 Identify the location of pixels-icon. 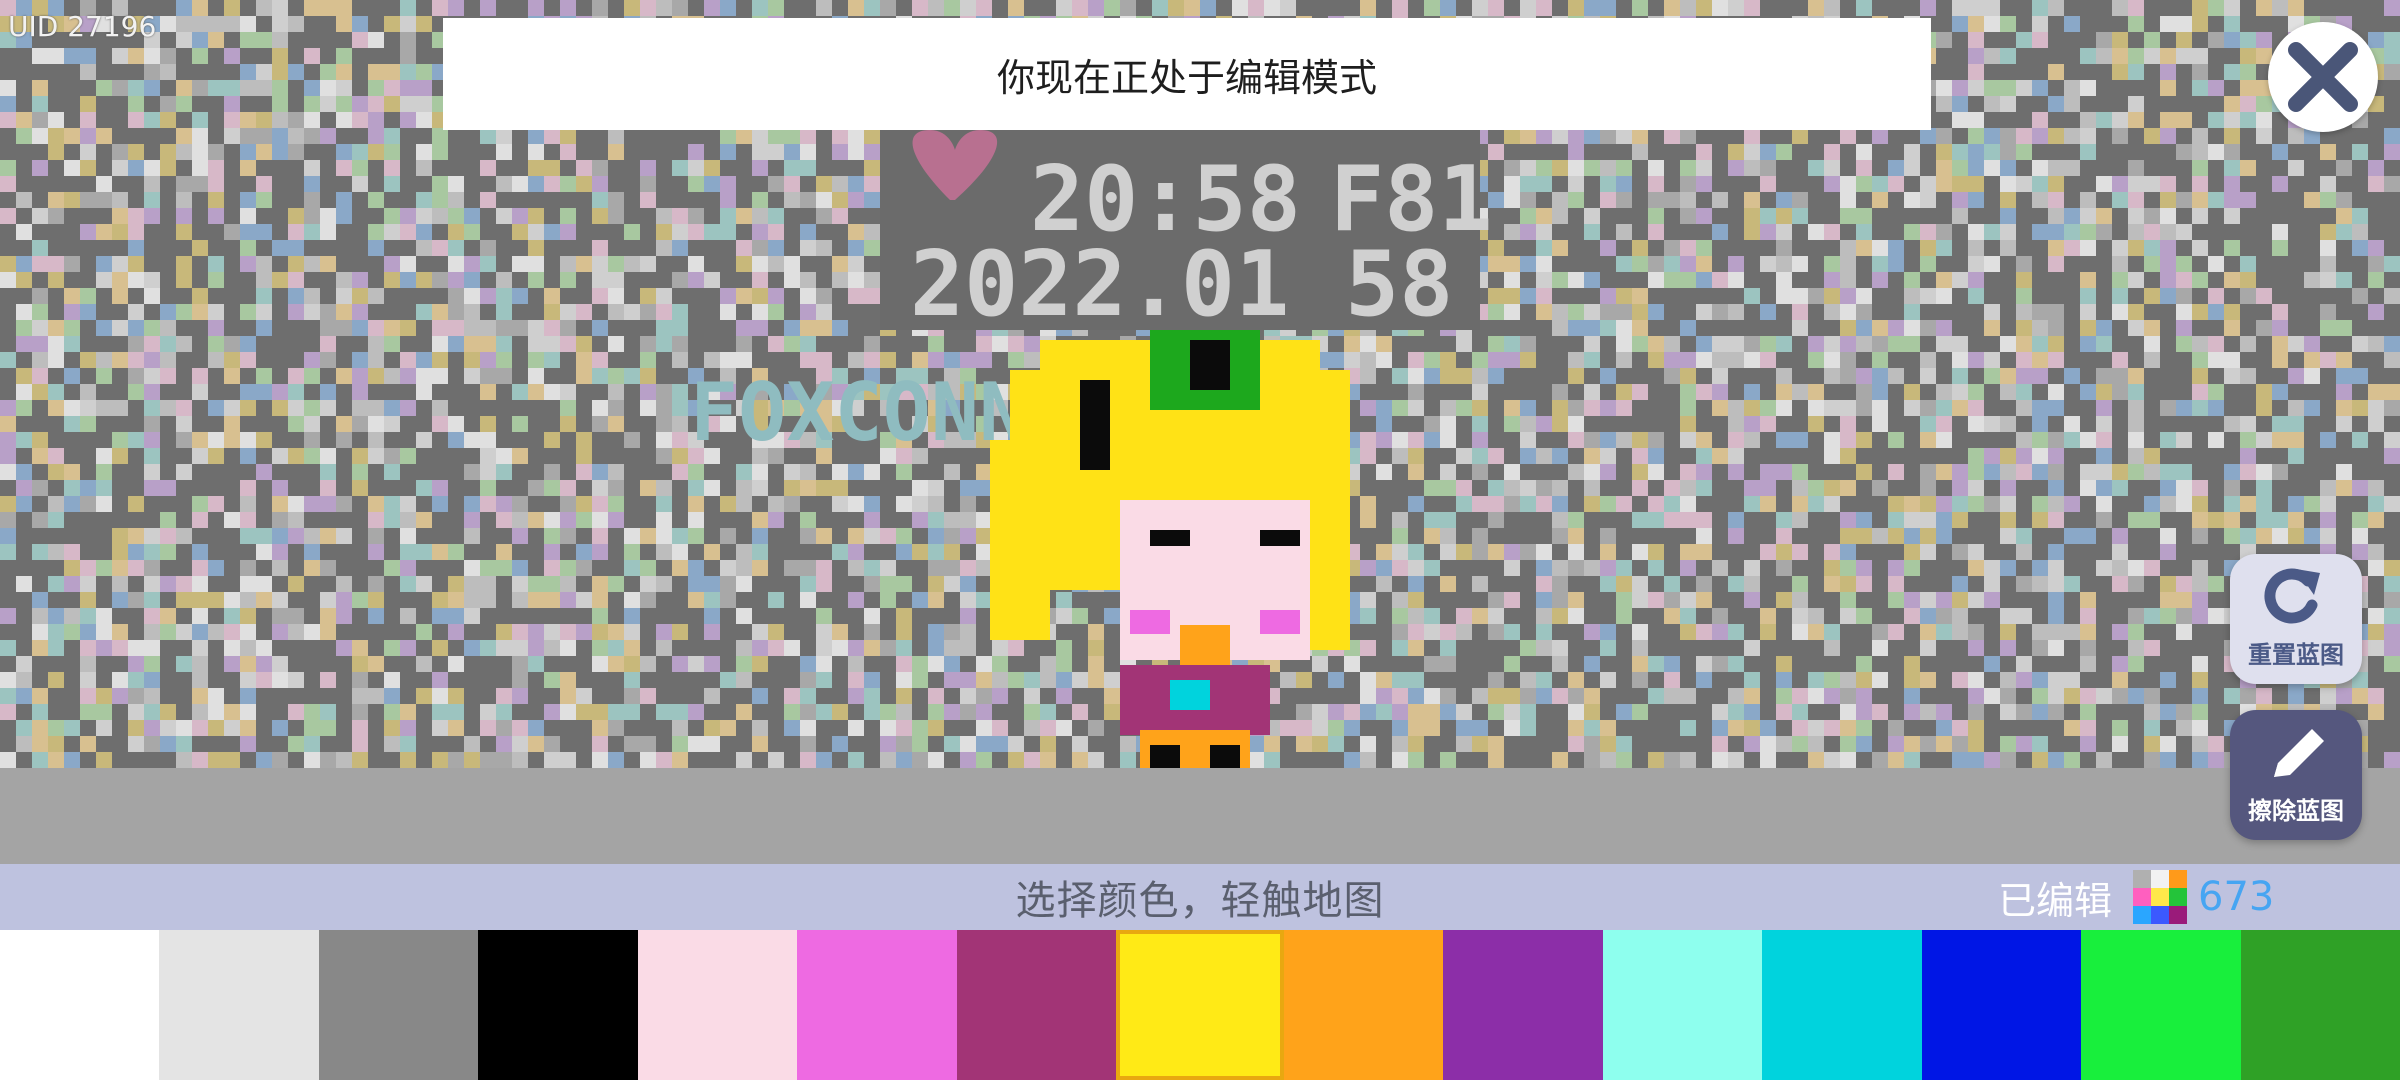
(2160, 897).